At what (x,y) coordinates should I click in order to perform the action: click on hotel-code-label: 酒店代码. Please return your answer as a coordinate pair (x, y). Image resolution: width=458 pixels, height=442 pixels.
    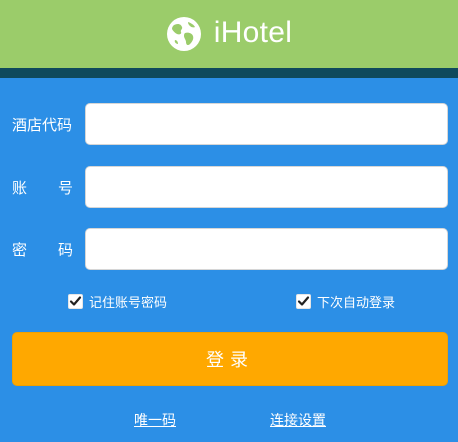
    Looking at the image, I should click on (48, 124).